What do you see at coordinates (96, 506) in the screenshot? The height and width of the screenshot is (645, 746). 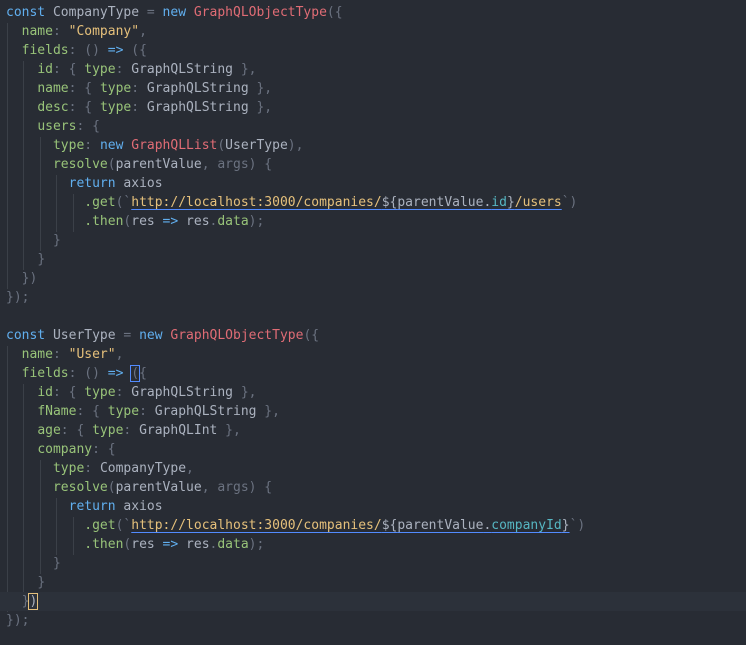 I see `code-token: return` at bounding box center [96, 506].